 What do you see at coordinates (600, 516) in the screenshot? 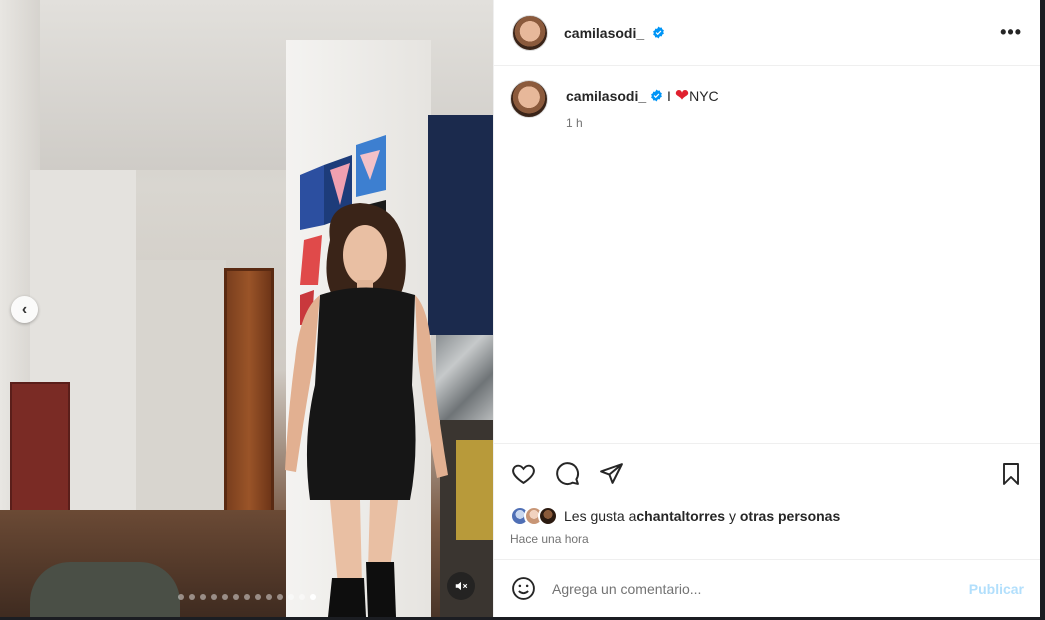
I see `likes-prefix: Les gusta a` at bounding box center [600, 516].